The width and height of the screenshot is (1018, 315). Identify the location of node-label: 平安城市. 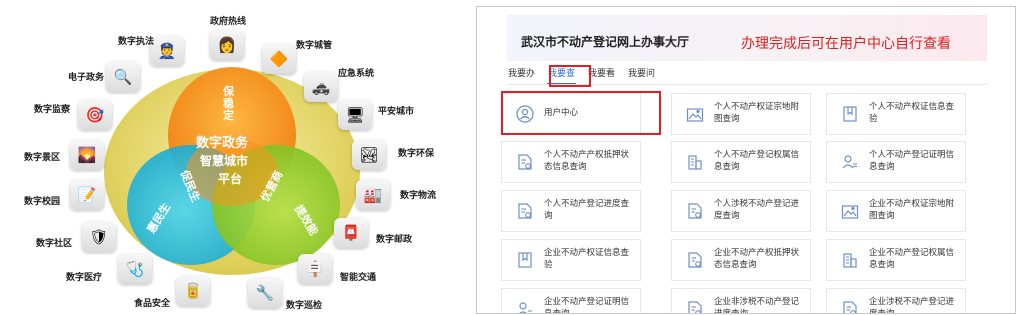
(396, 112).